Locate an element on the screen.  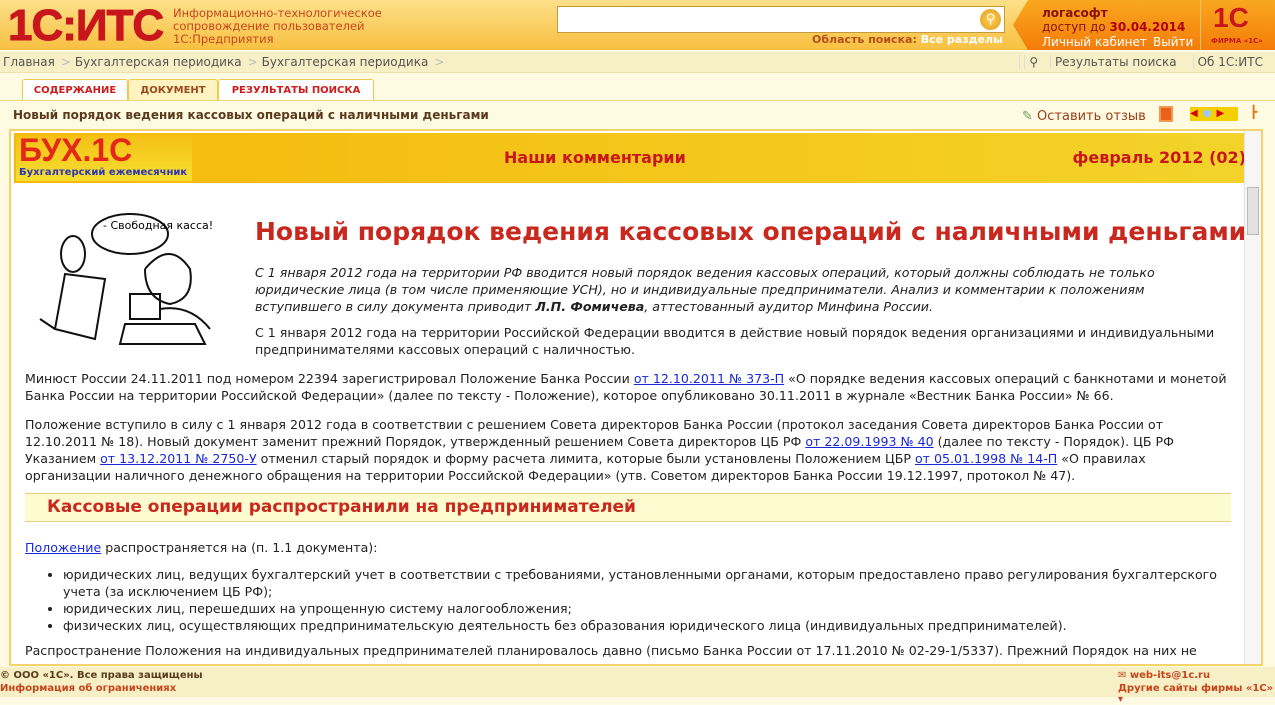
document-link: от 05.01.1998 № 14-П is located at coordinates (986, 458).